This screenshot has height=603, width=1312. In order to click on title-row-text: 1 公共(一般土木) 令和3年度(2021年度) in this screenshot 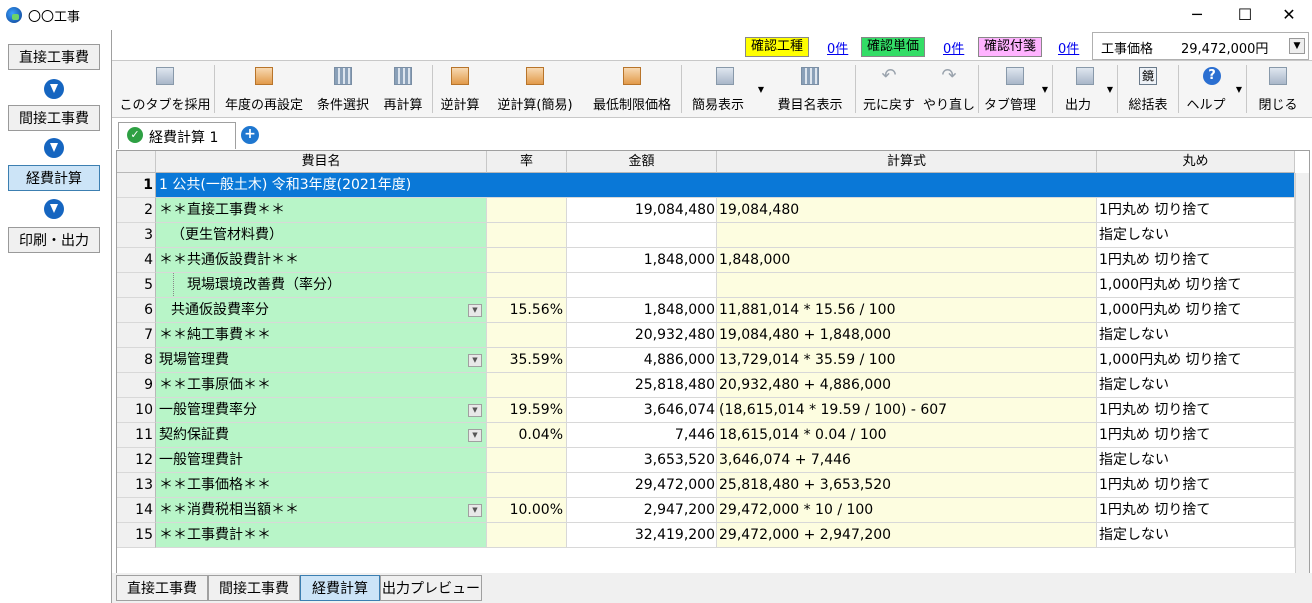, I will do `click(725, 185)`.